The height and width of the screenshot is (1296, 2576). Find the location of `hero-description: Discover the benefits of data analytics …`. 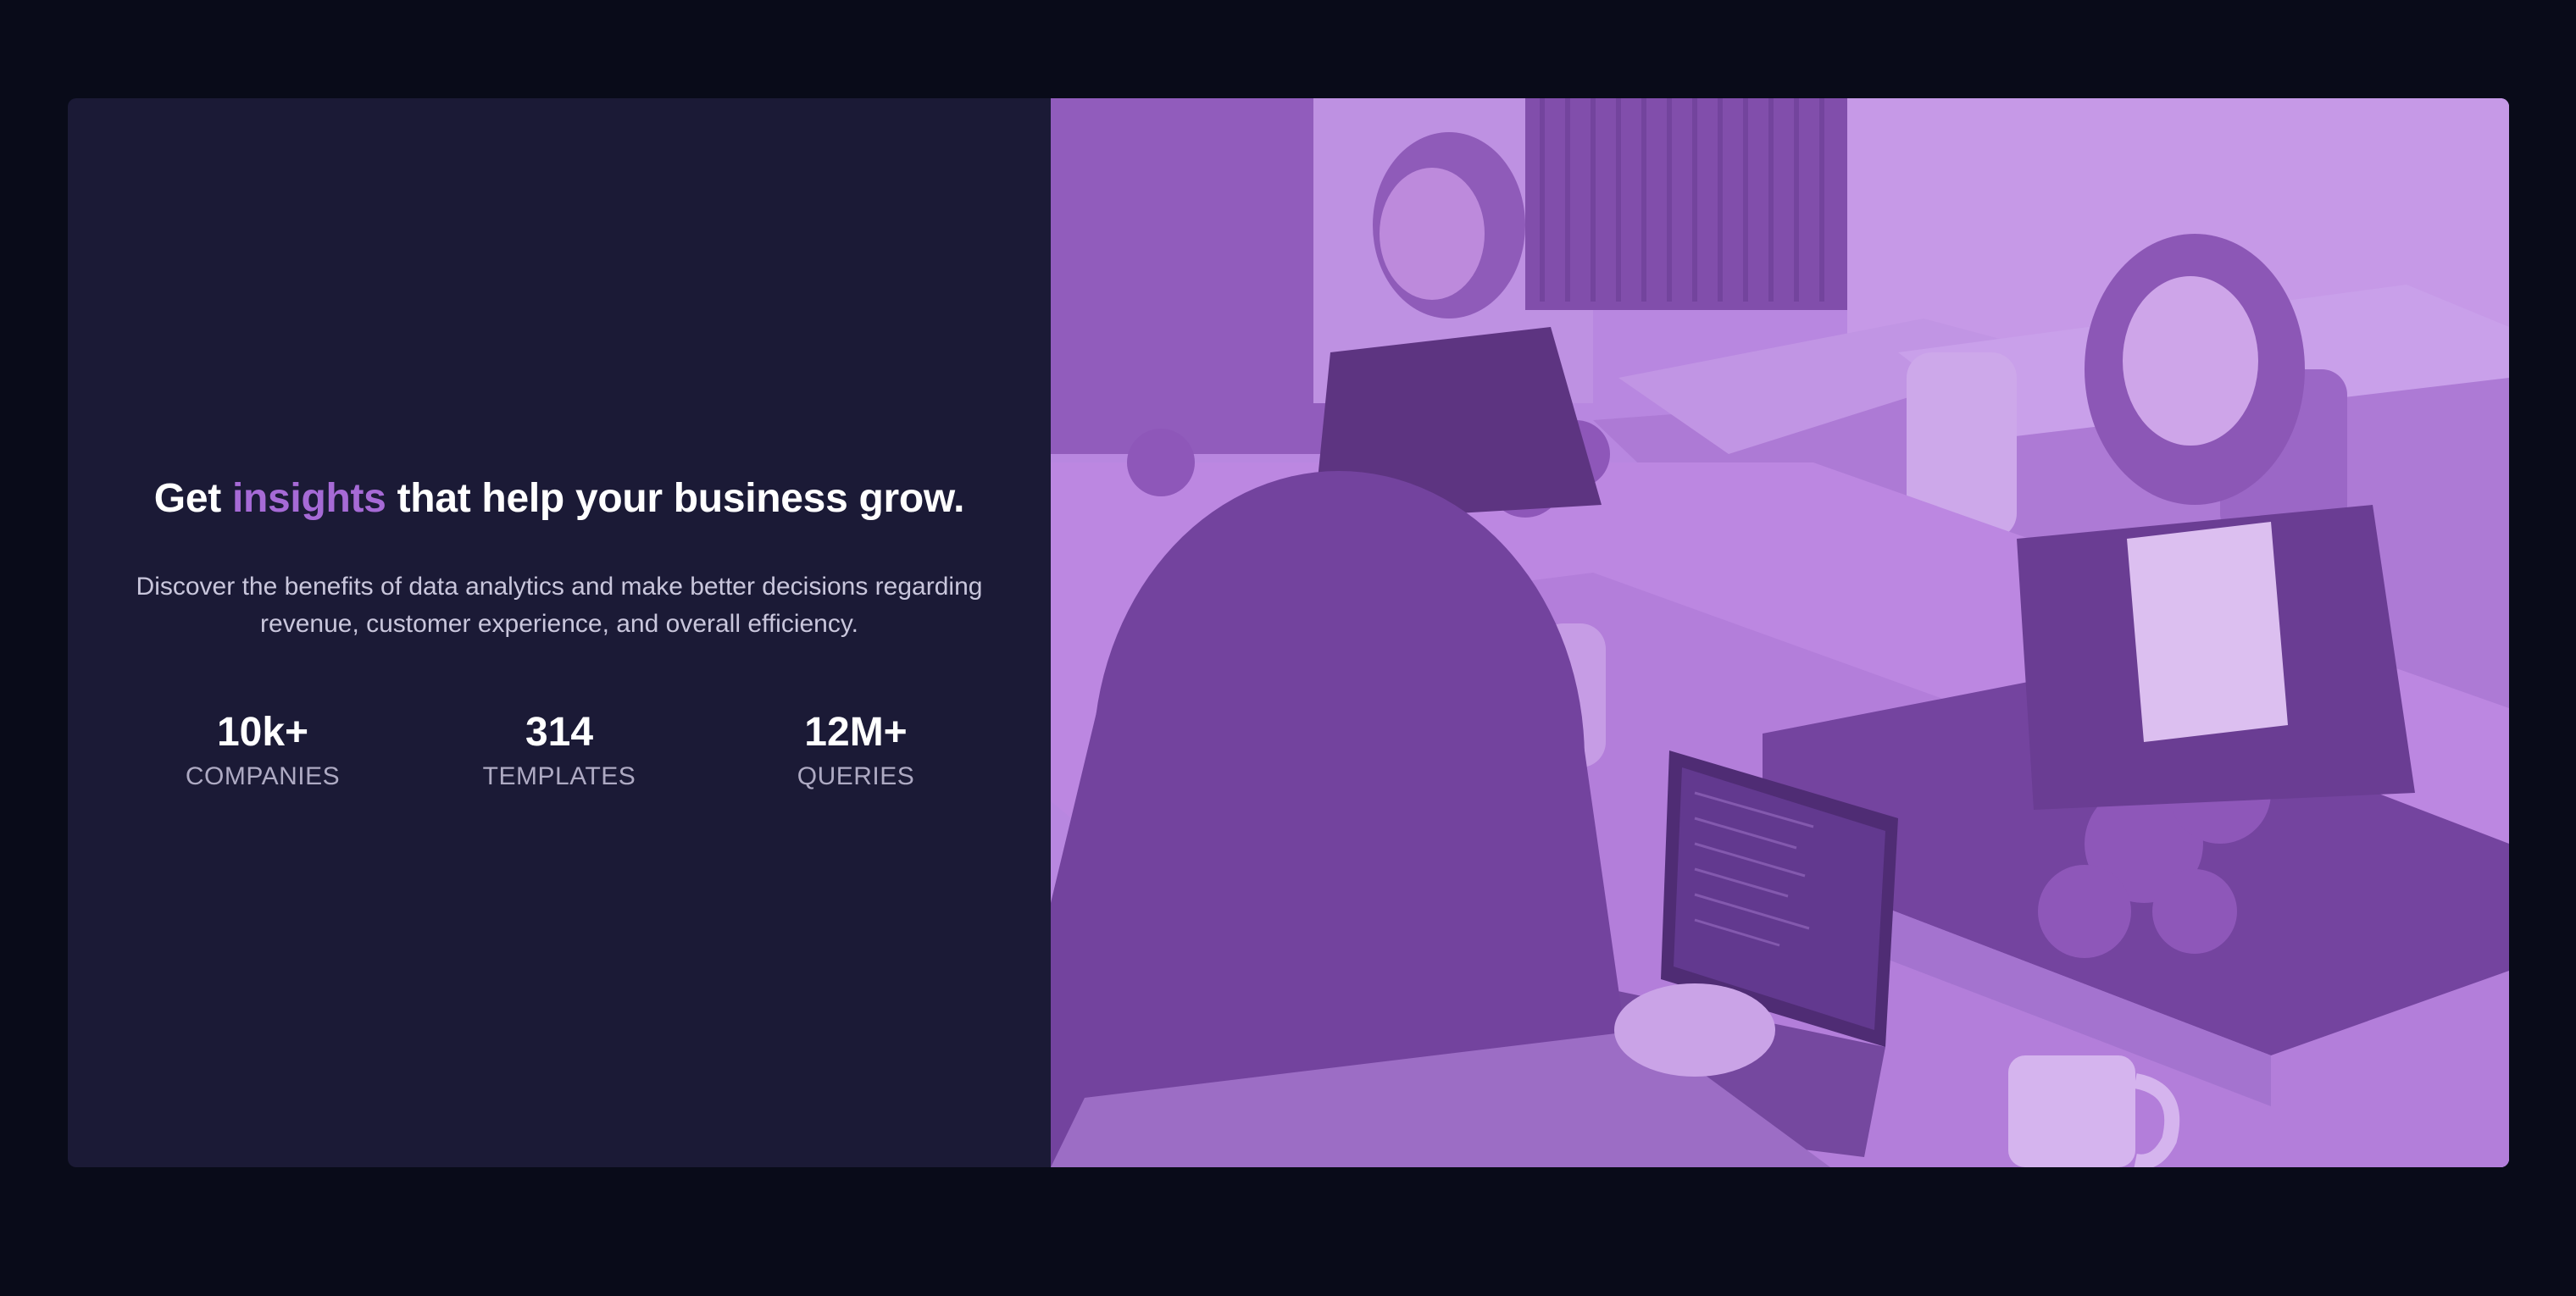

hero-description: Discover the benefits of data analytics … is located at coordinates (559, 606).